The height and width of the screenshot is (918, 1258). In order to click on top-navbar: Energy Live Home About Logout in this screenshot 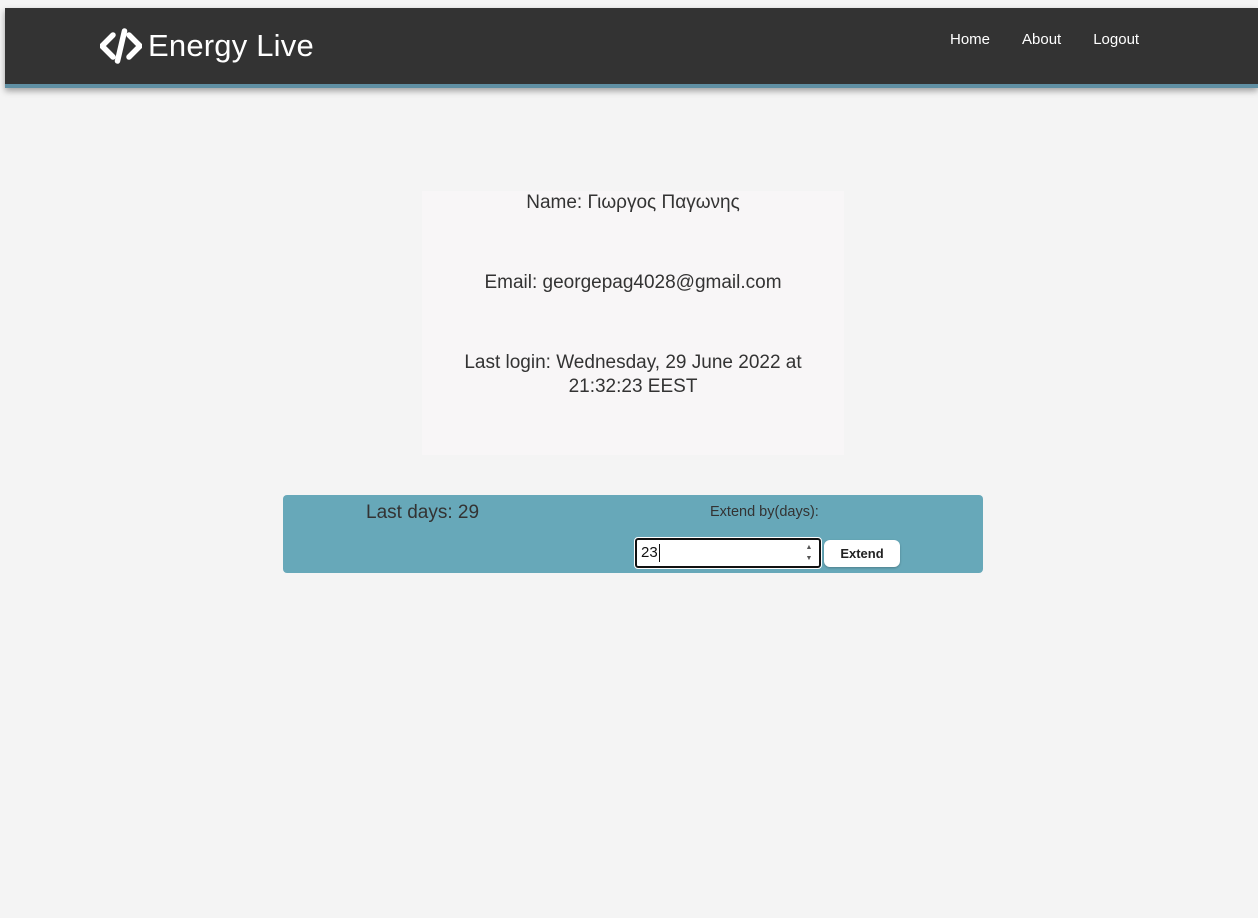, I will do `click(631, 48)`.